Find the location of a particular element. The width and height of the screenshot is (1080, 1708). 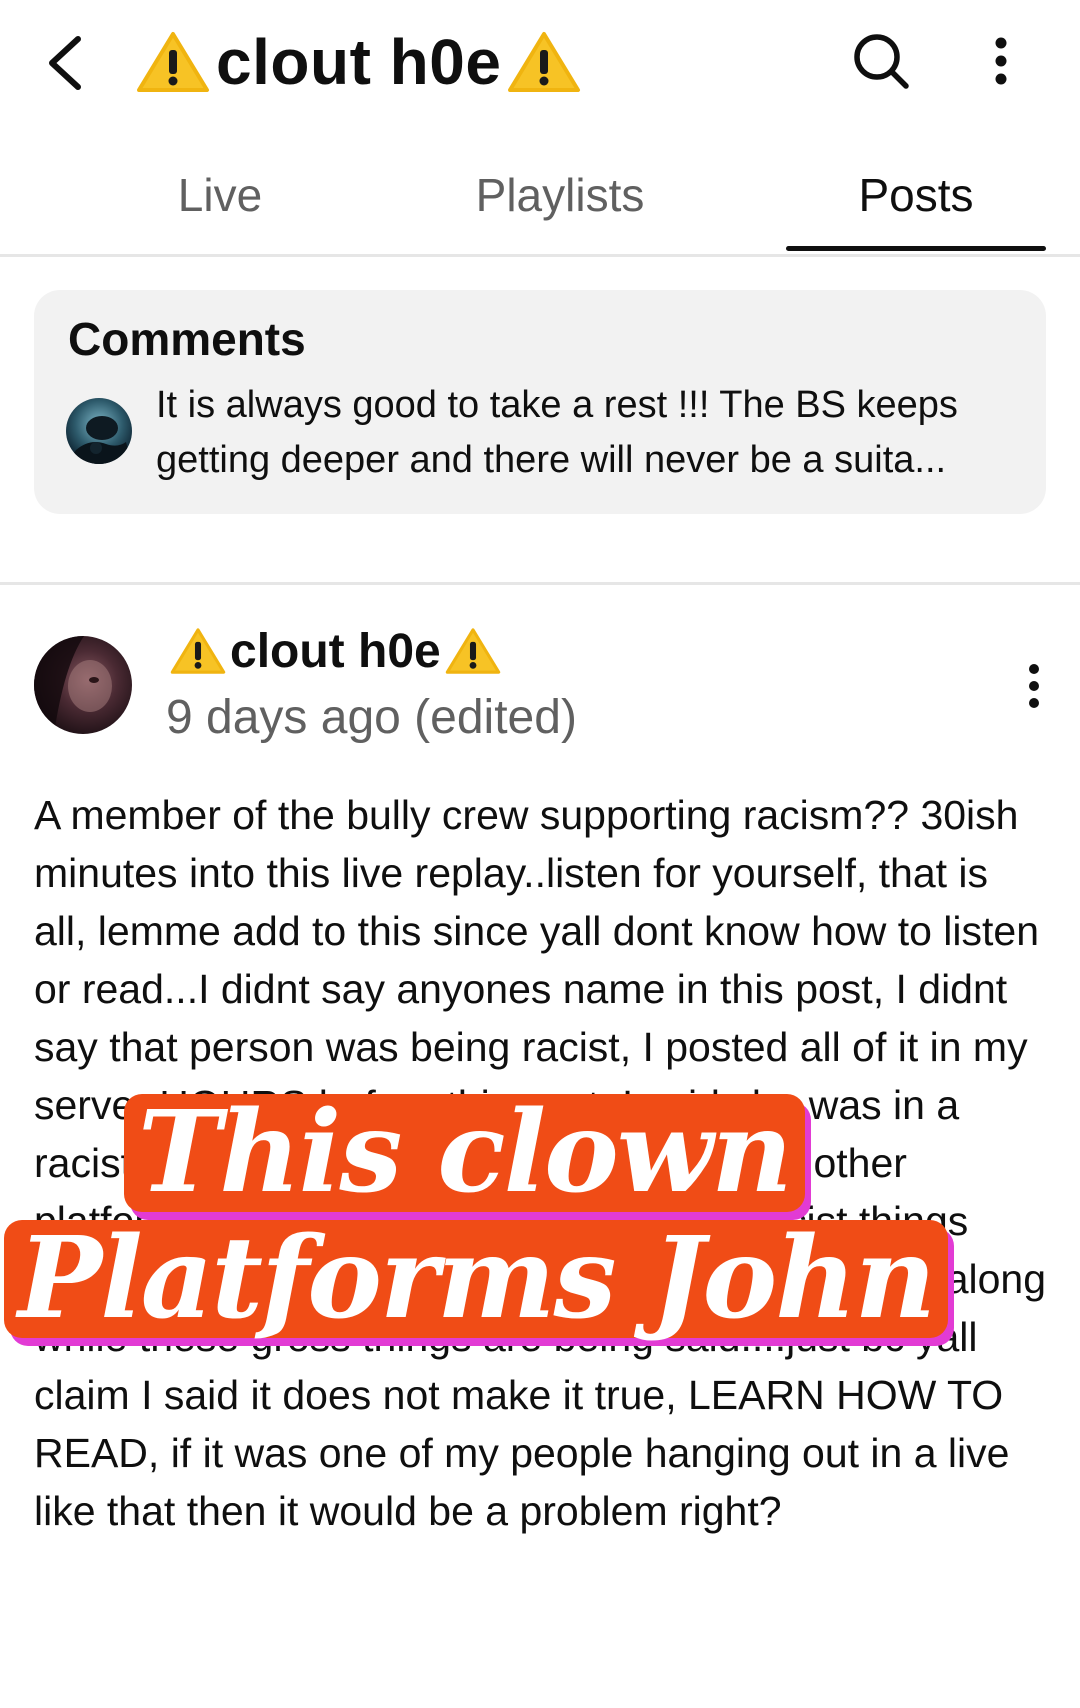

post-more-options-button is located at coordinates (1034, 686).